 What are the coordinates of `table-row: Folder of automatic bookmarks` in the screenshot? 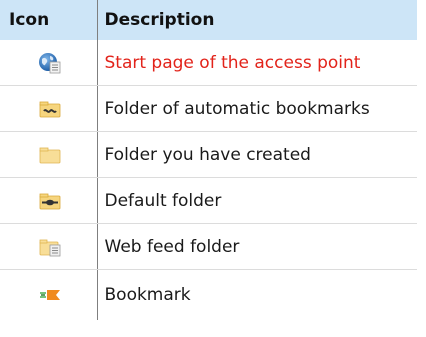 It's located at (208, 108).